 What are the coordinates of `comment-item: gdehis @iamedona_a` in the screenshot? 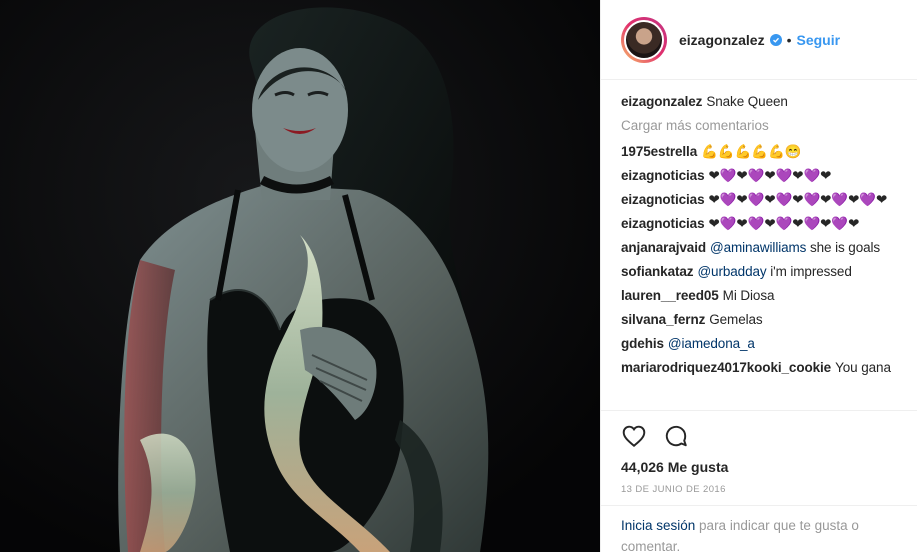 It's located at (763, 344).